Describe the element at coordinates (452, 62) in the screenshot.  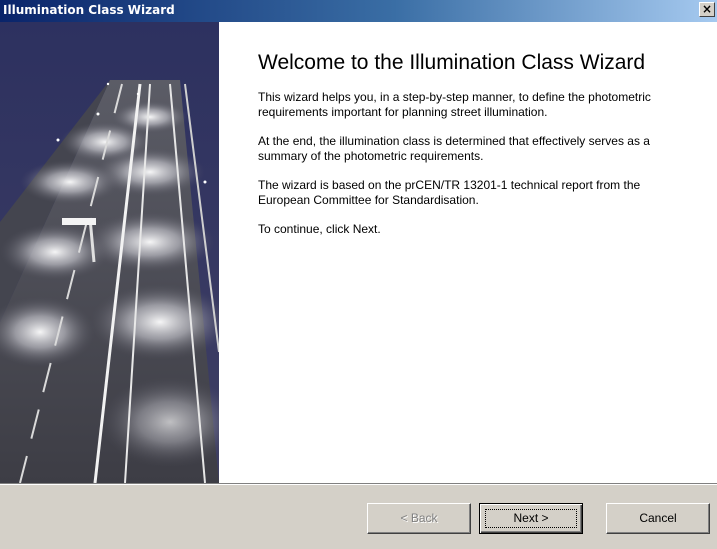
I see `page-title: Welcome to the Illumination Class Wizard` at that location.